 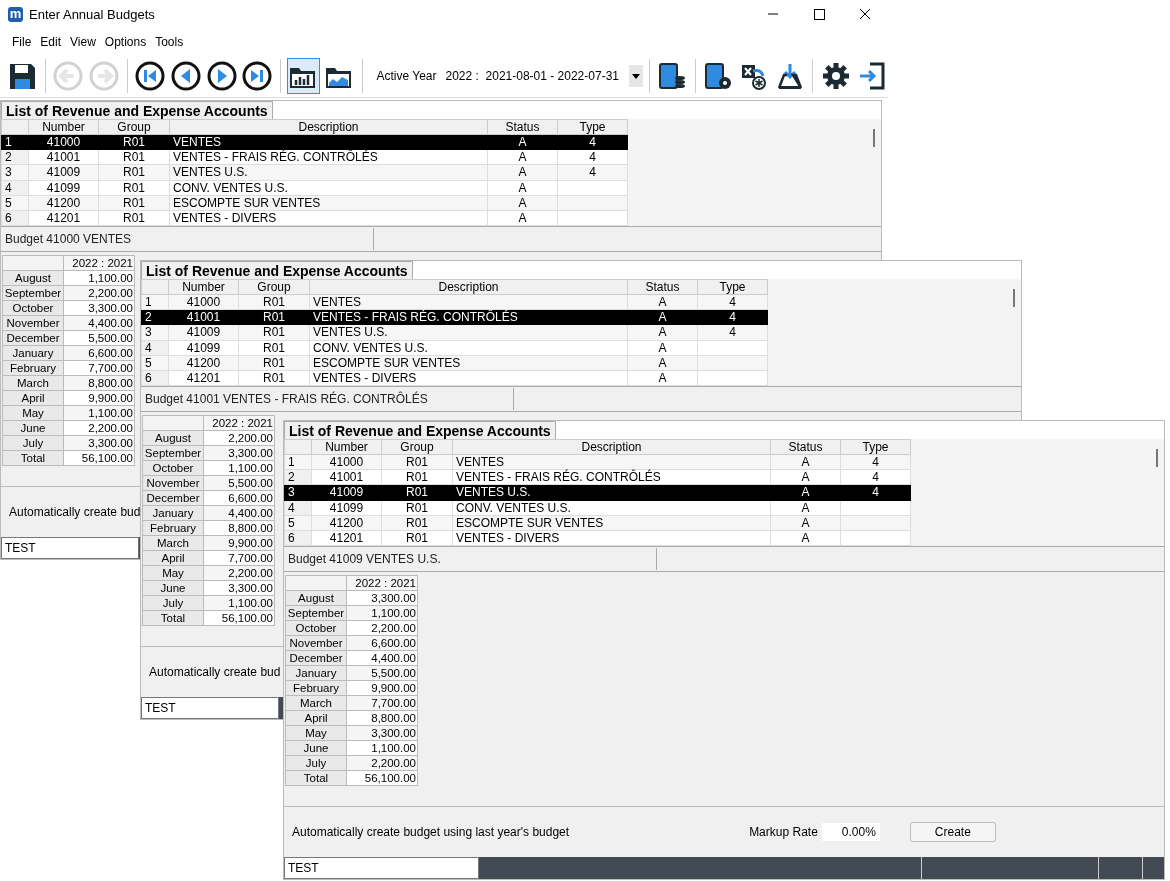 I want to click on budget-title: Budget 41001 VENTES - FRAIS RÉG. CONTRÔLÉS, so click(x=327, y=398).